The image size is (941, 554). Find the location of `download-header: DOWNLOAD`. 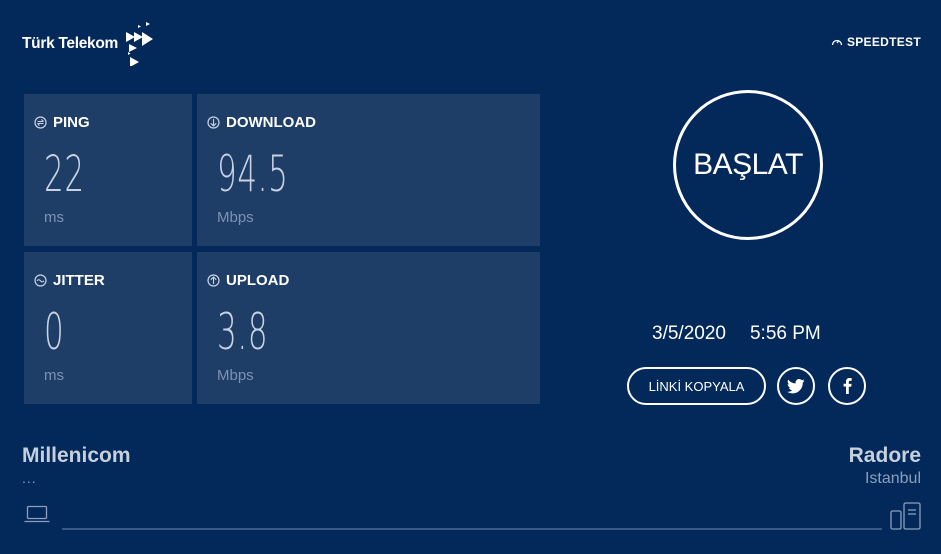

download-header: DOWNLOAD is located at coordinates (261, 122).